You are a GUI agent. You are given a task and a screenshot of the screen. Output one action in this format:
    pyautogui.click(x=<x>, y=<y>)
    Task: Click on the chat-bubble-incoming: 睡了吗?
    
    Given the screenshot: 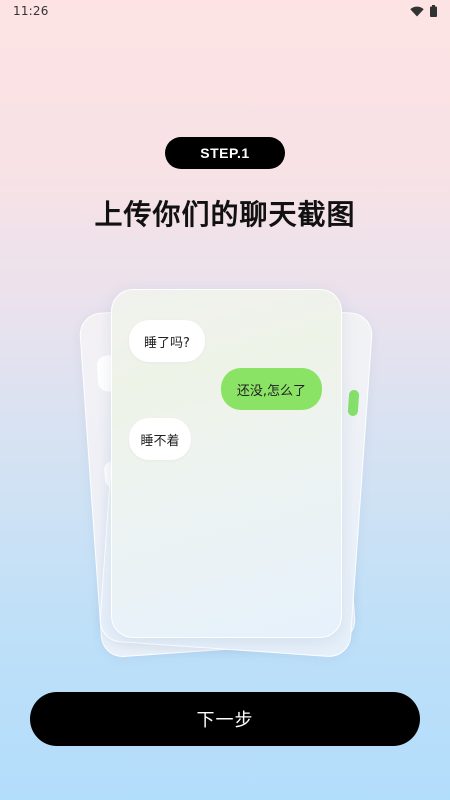 What is the action you would take?
    pyautogui.click(x=167, y=341)
    